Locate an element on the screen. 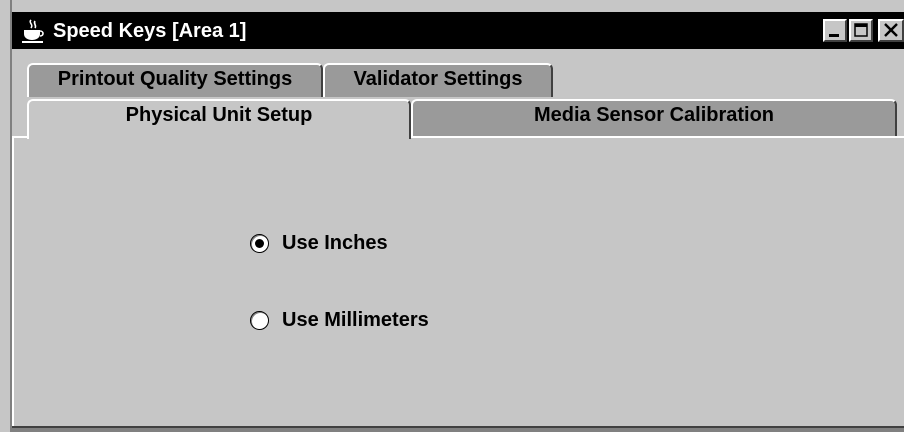 The height and width of the screenshot is (432, 904). java-coffee-cup-icon is located at coordinates (33, 31).